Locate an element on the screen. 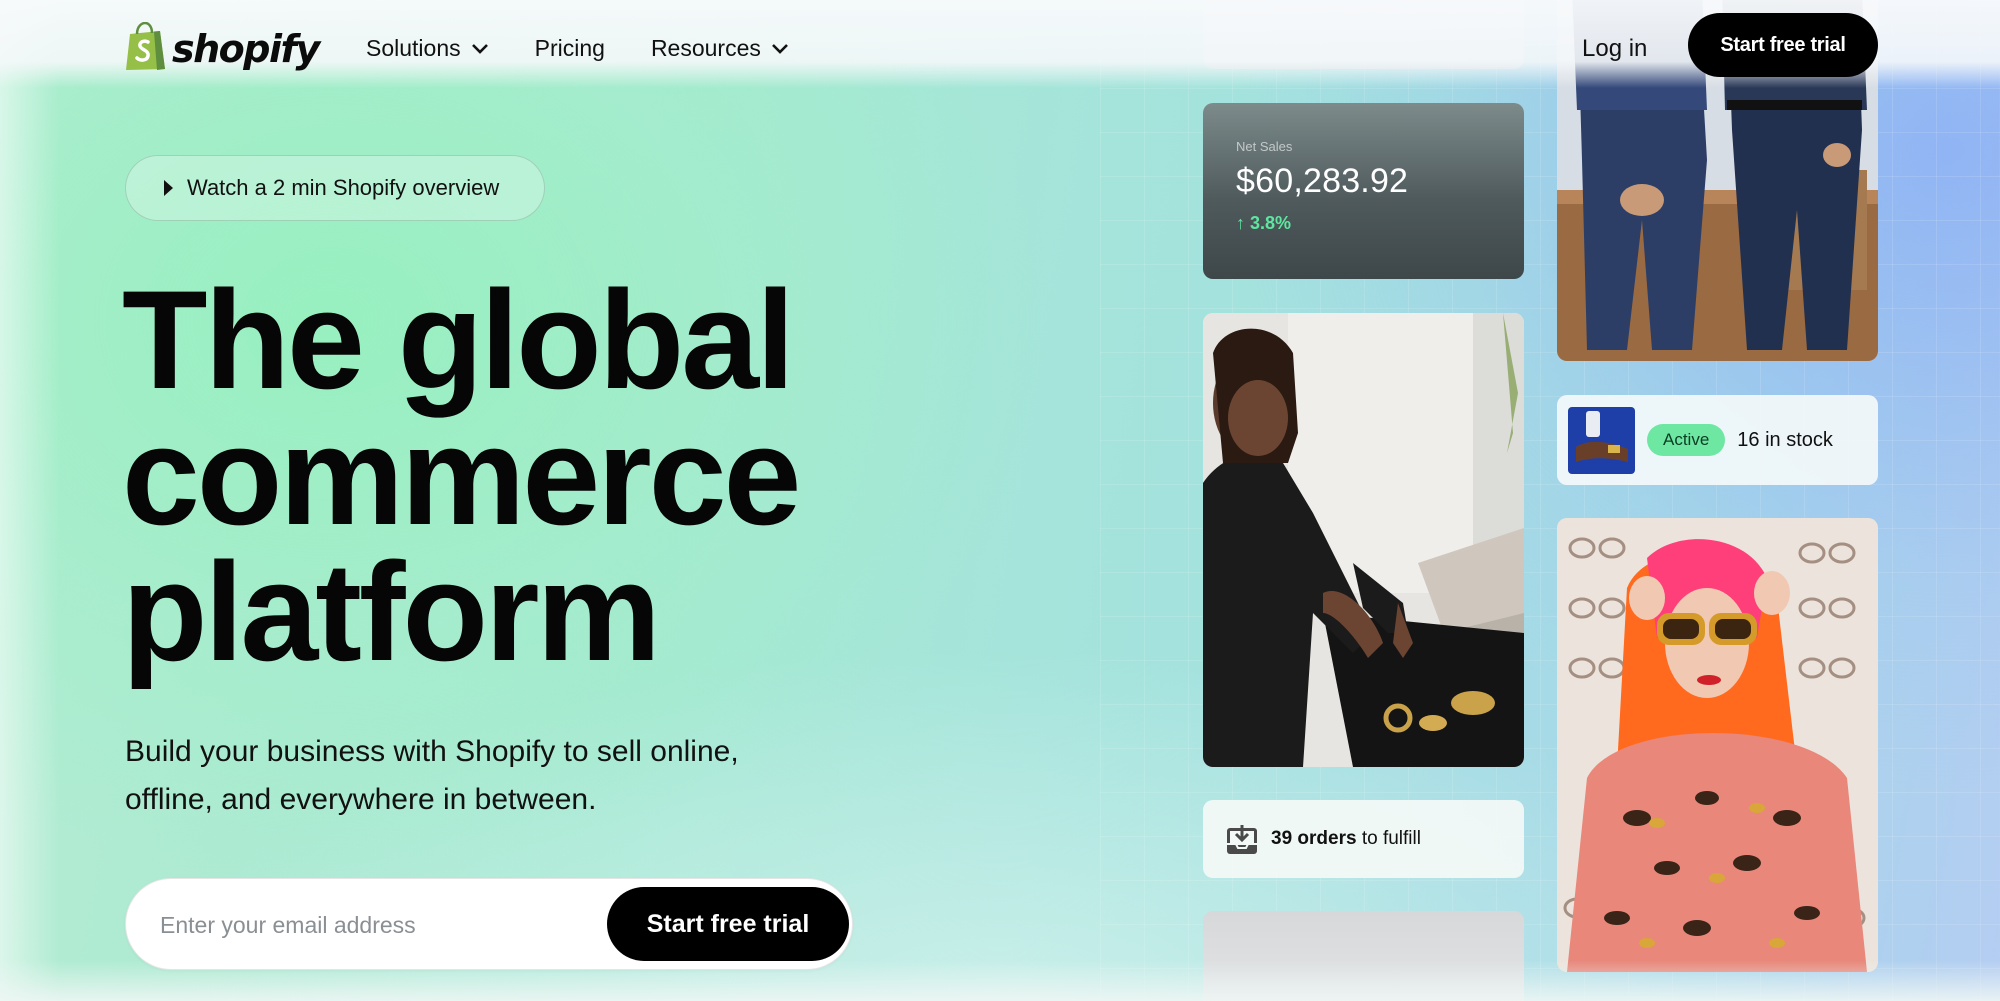 The image size is (2000, 1001). nav-solutions: Solutions is located at coordinates (427, 48).